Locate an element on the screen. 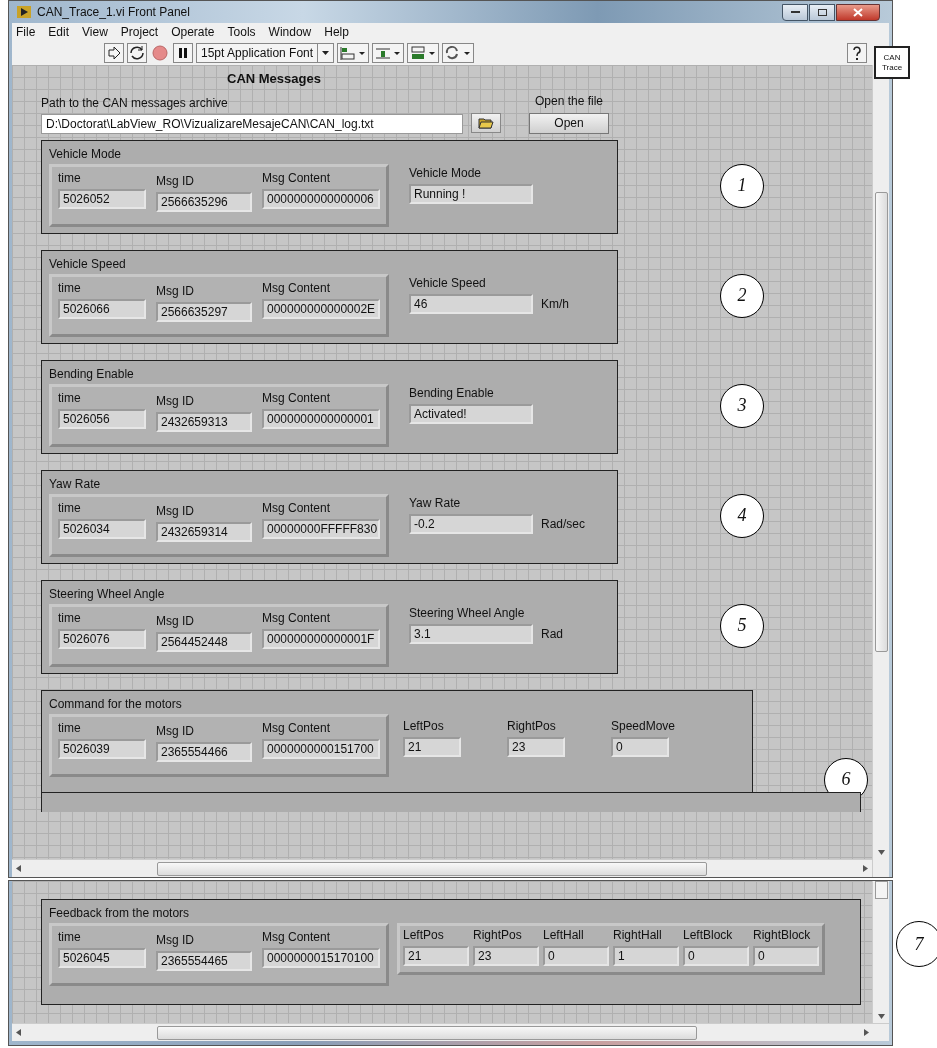 The width and height of the screenshot is (937, 1048). menu-item: Tools is located at coordinates (241, 32).